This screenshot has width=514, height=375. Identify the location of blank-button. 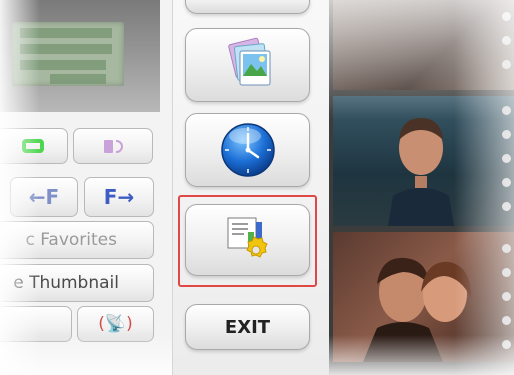
(36, 324).